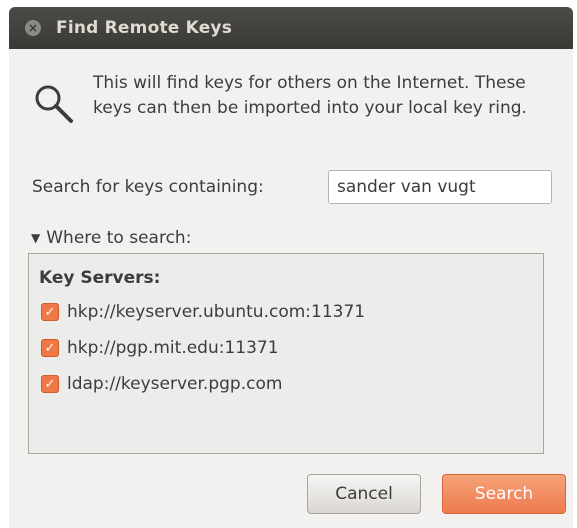  Describe the element at coordinates (119, 238) in the screenshot. I see `where-to-search-label: Where to search:` at that location.